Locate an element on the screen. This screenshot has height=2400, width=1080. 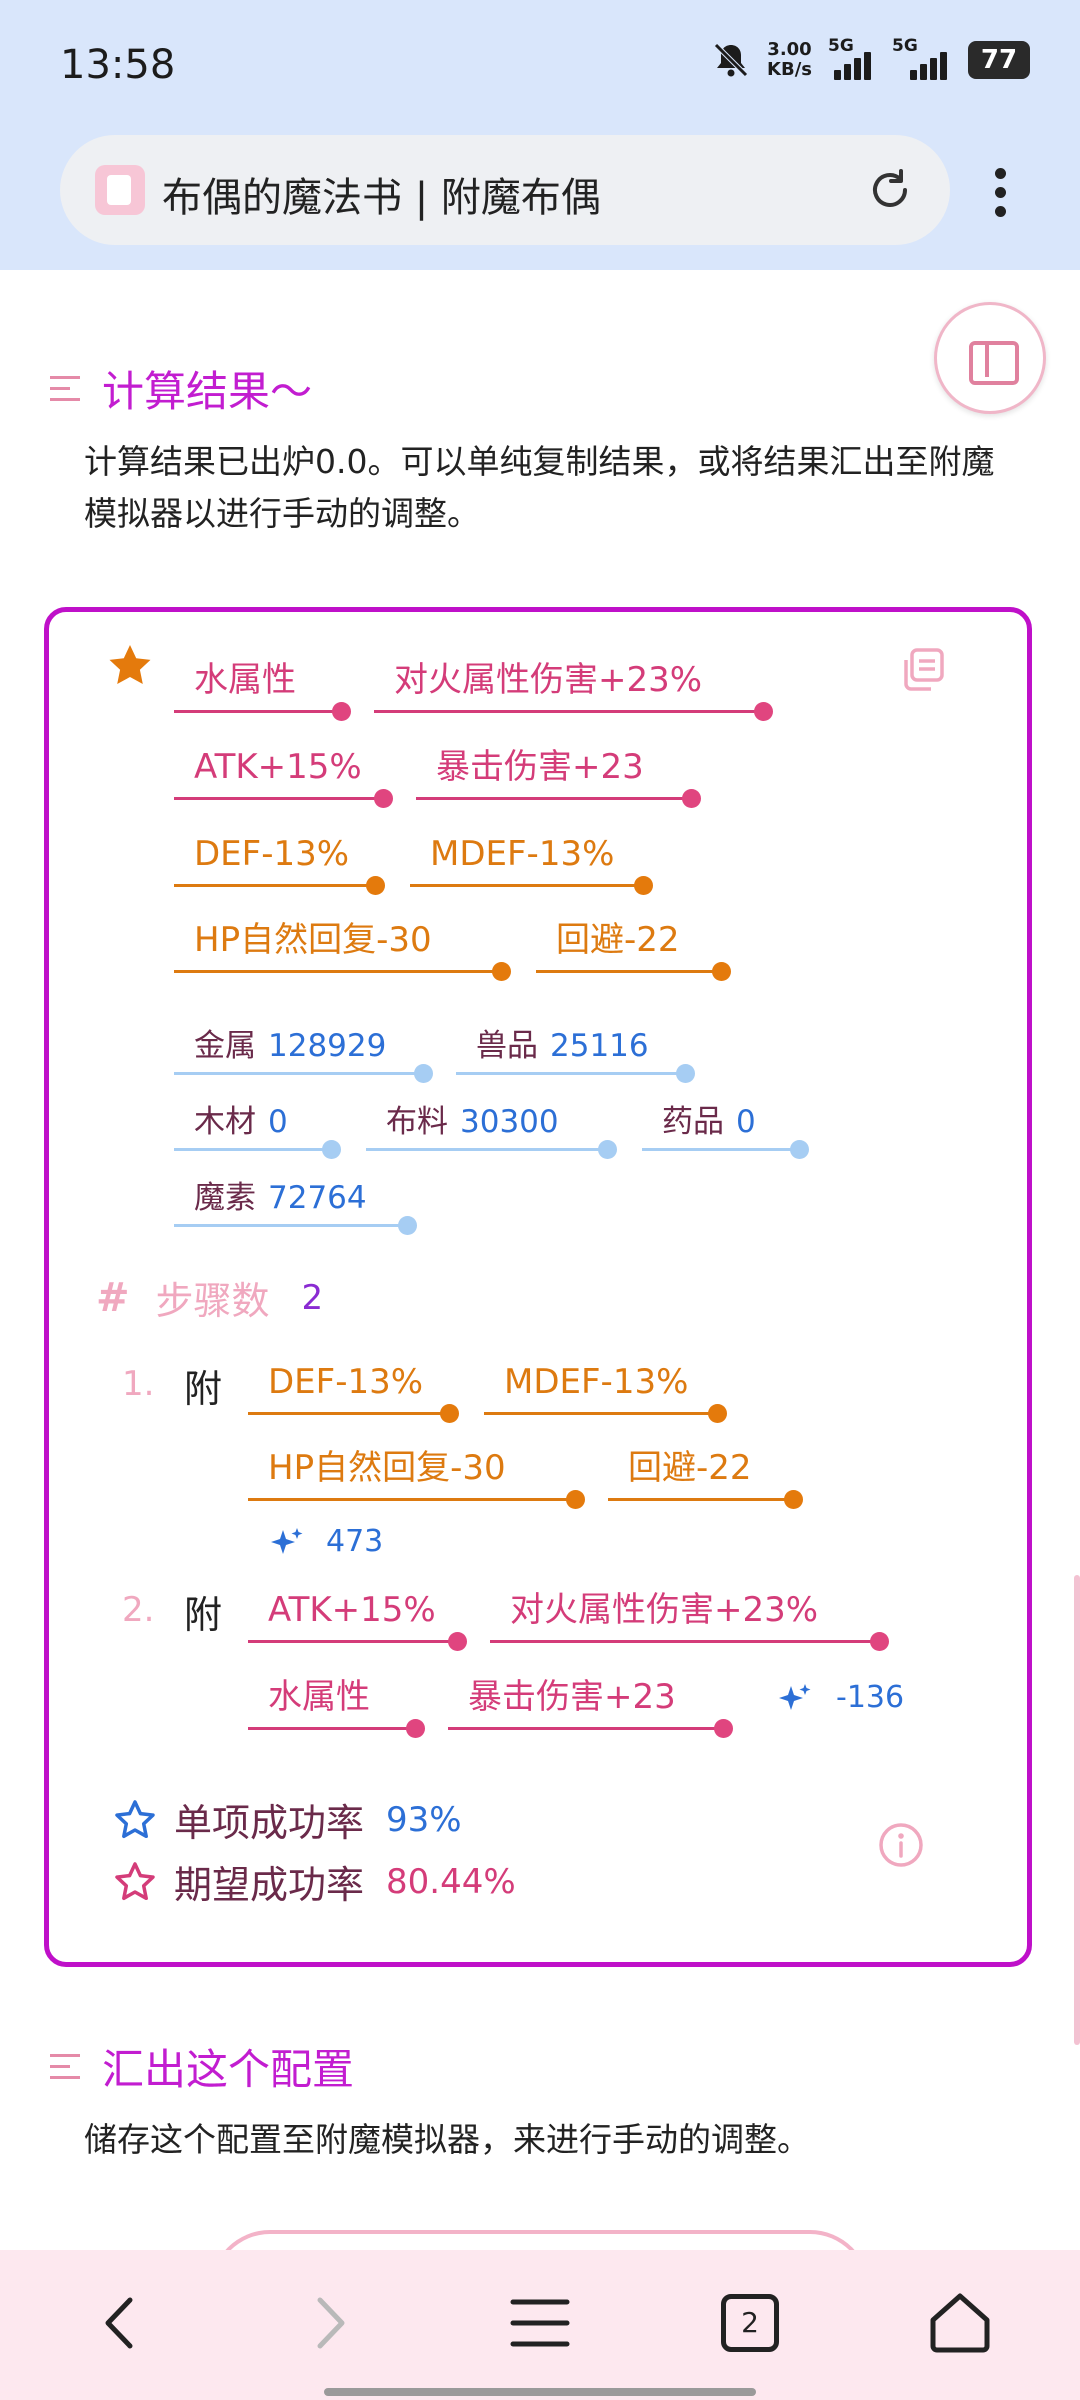
more-menu-icon is located at coordinates (1000, 195).